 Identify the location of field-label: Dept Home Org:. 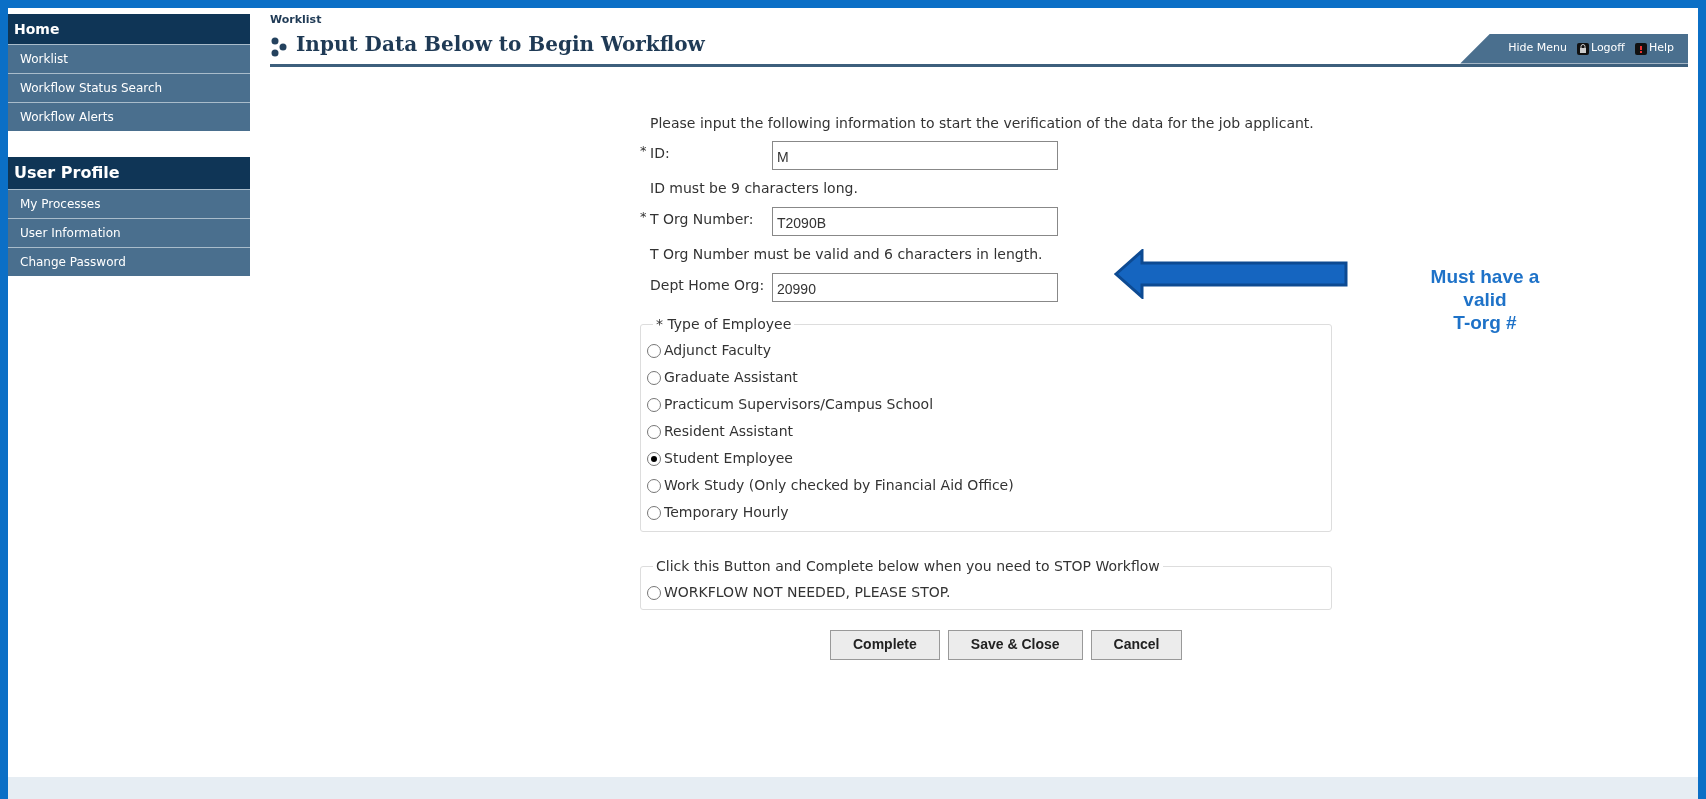
(708, 285).